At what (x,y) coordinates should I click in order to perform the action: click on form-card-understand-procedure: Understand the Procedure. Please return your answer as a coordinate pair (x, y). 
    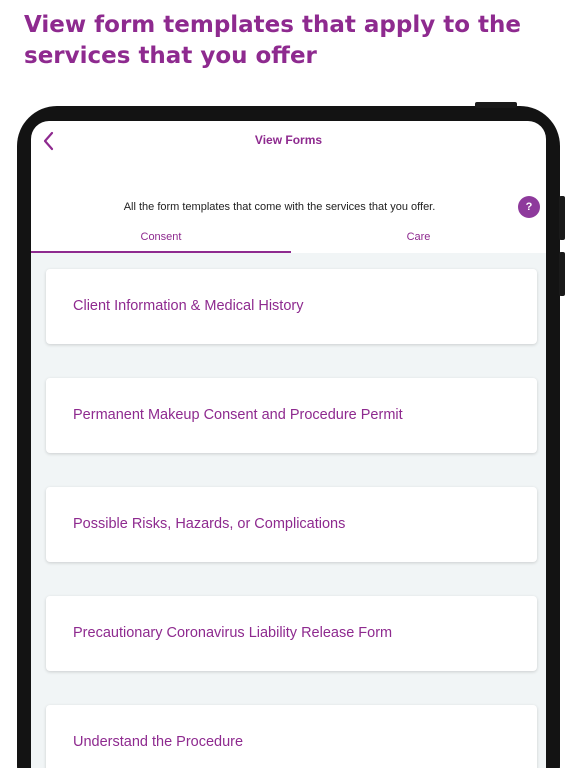
    Looking at the image, I should click on (291, 736).